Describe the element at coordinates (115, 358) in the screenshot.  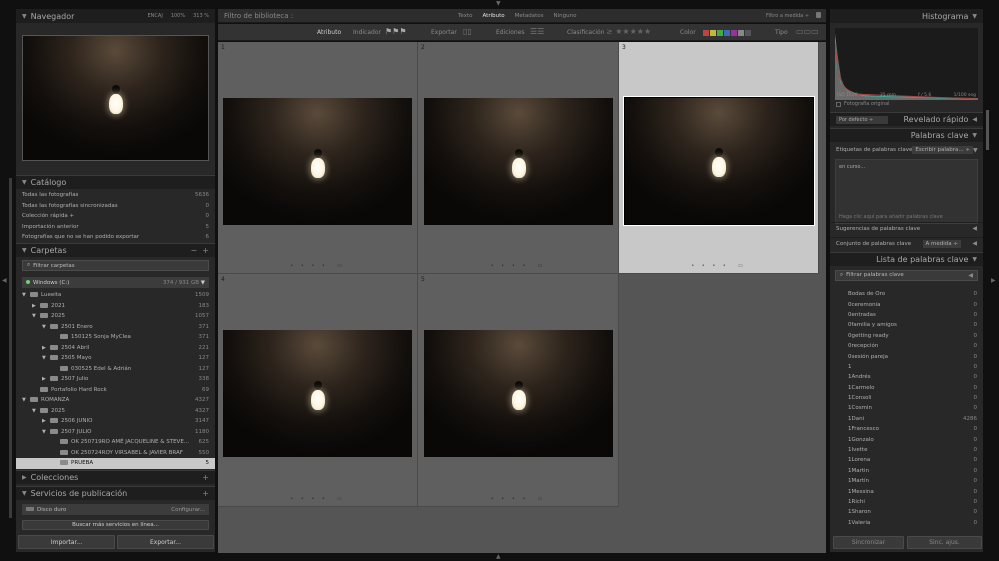
I see `folder-item: ▼ 2505 Mayo 127` at that location.